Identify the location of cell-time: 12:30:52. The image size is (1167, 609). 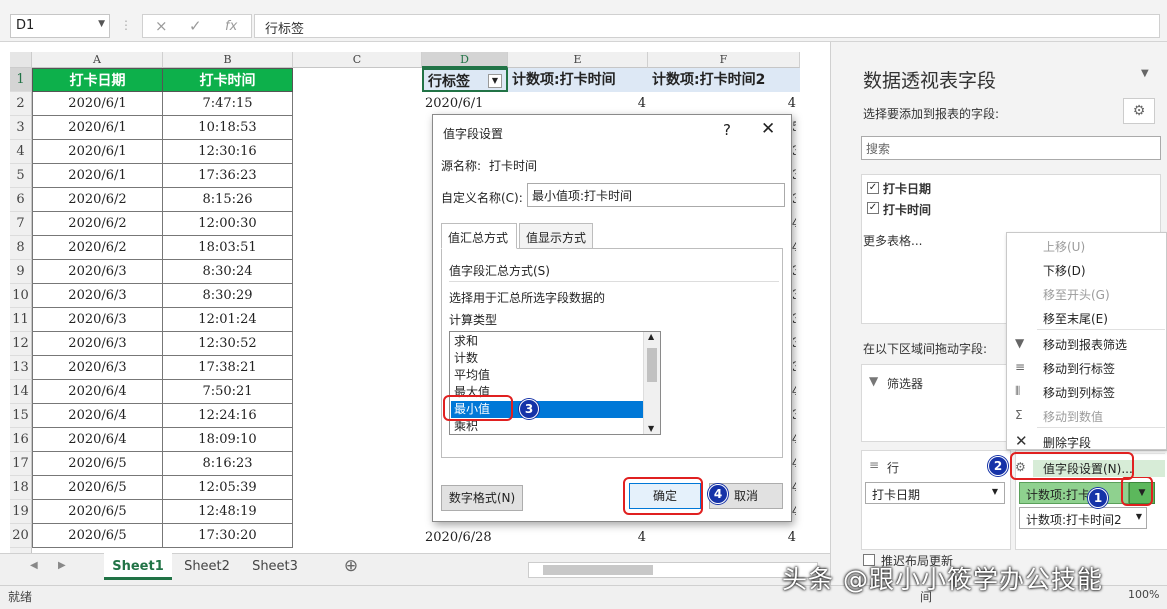
(228, 344).